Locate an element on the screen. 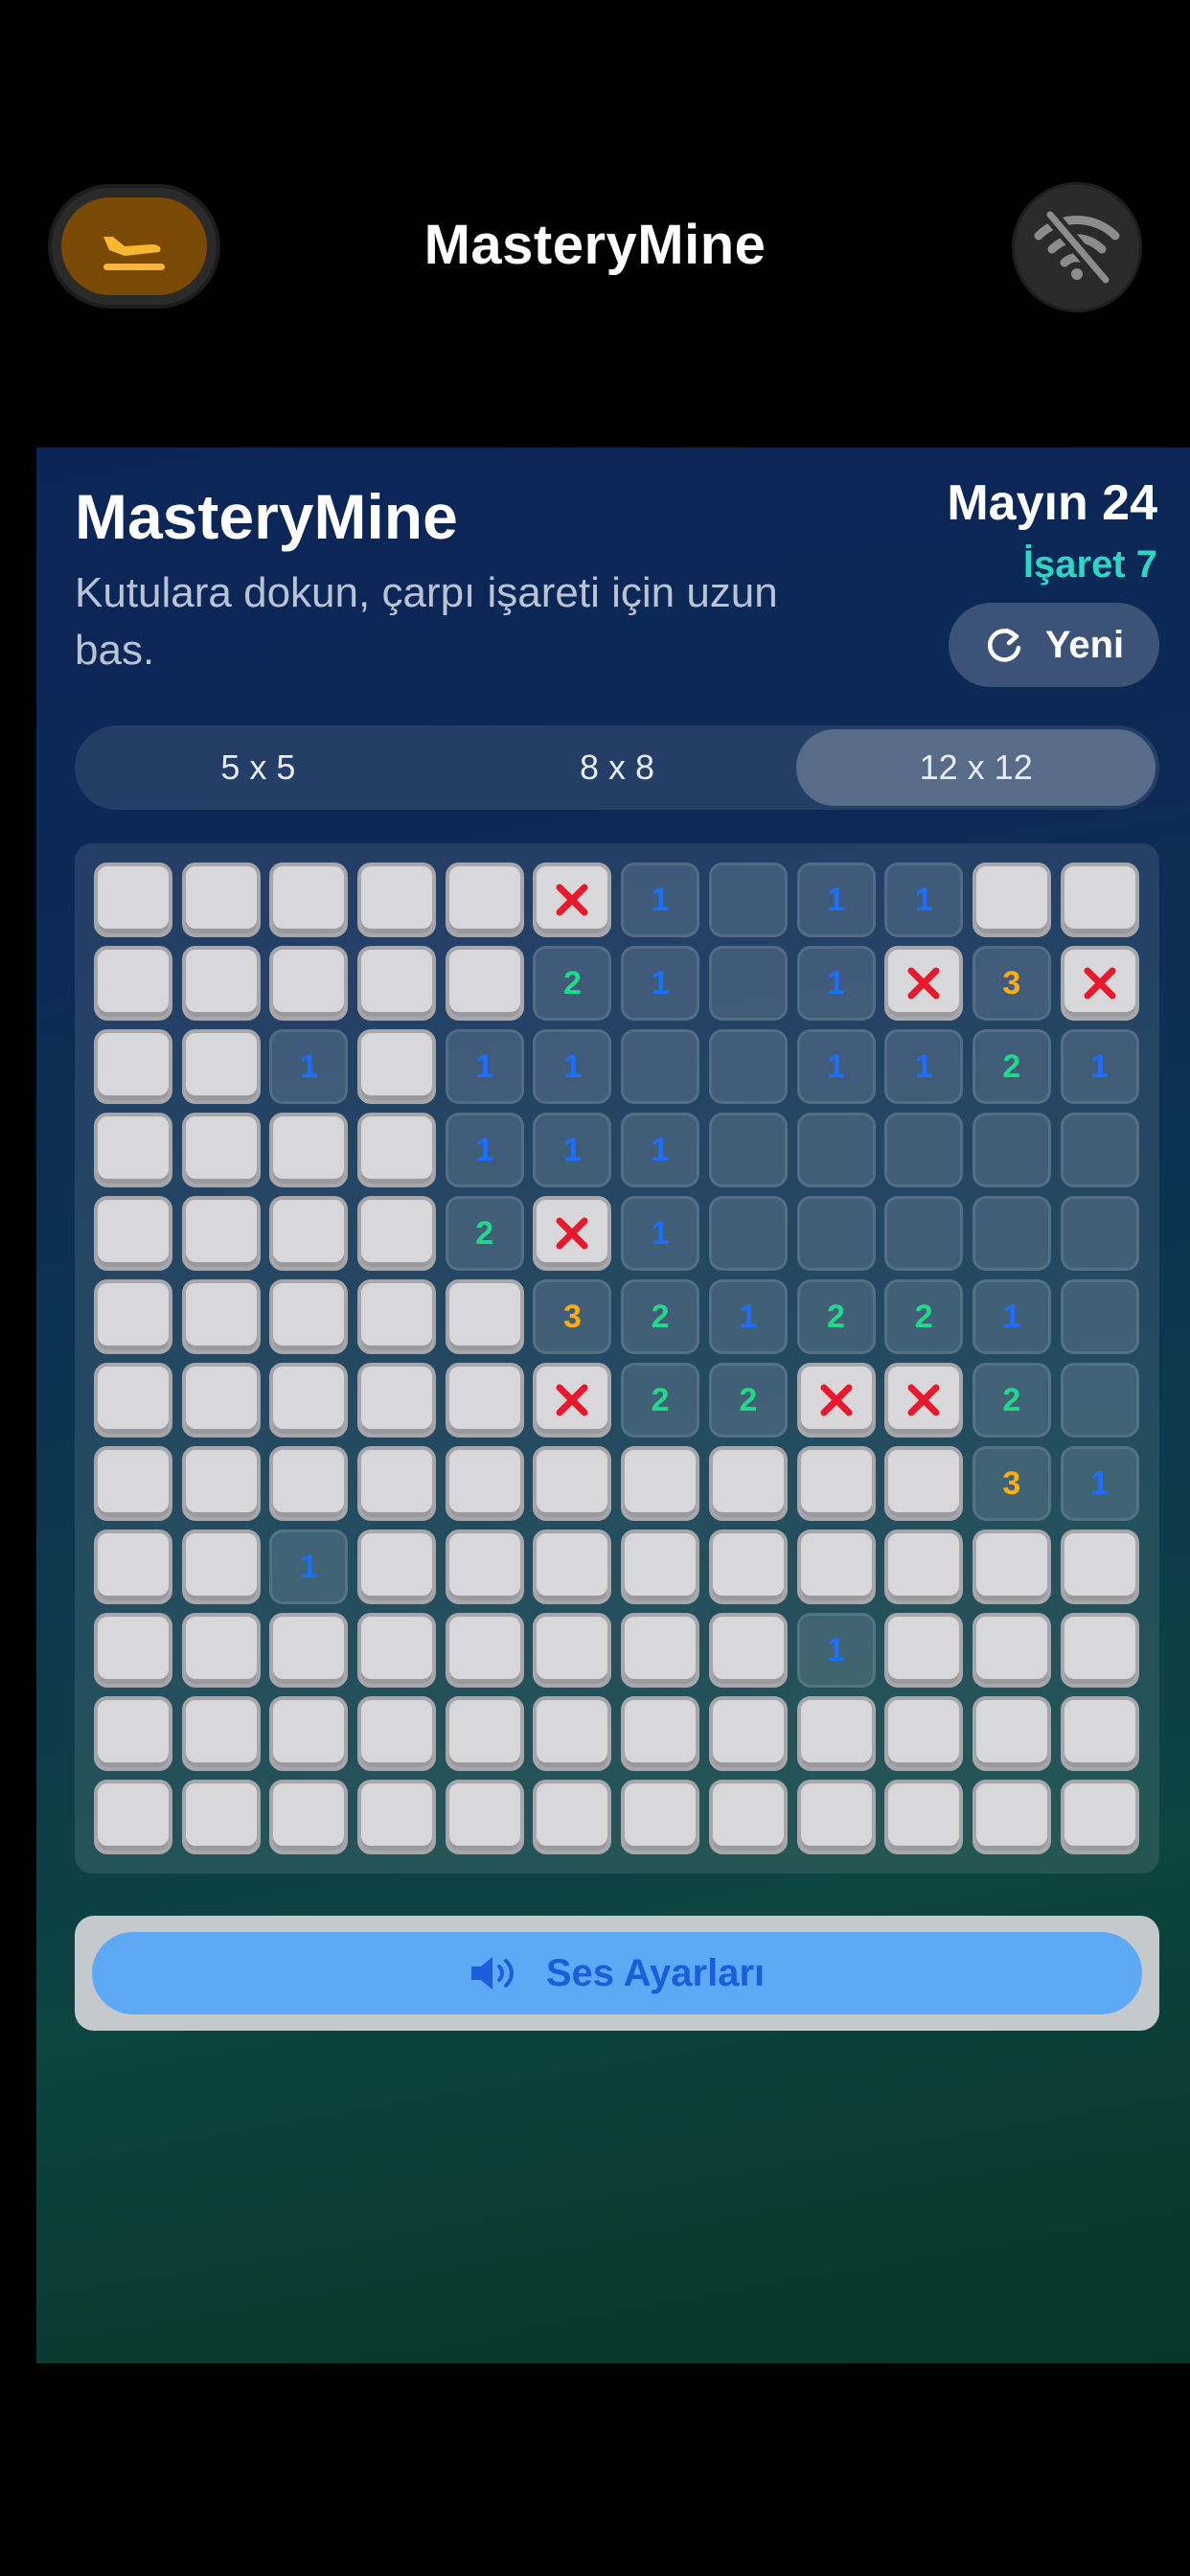  new-game-button: Yeni is located at coordinates (1054, 645).